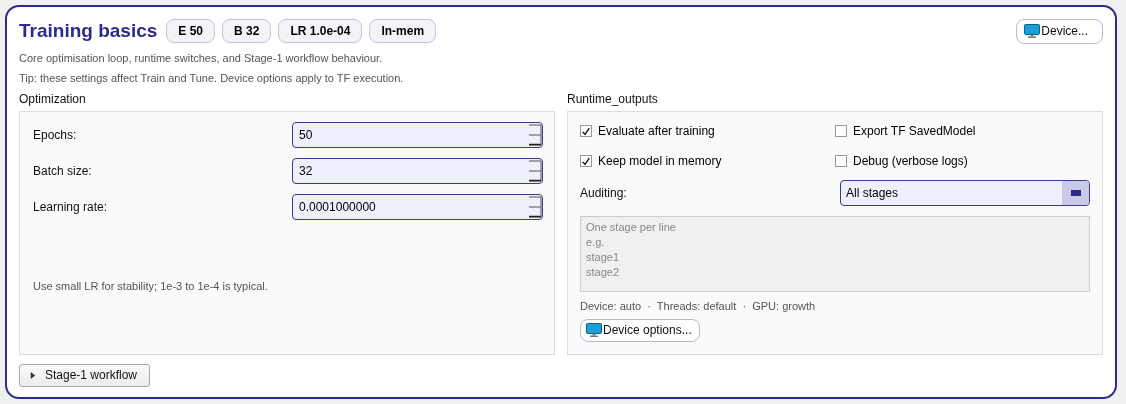 The image size is (1126, 404). Describe the element at coordinates (70, 207) in the screenshot. I see `field-label: Learning rate:` at that location.